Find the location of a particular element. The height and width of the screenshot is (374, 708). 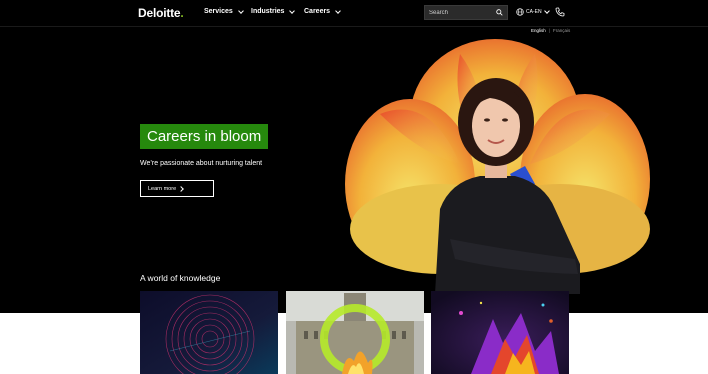

locale-label: CA-EN is located at coordinates (534, 12).